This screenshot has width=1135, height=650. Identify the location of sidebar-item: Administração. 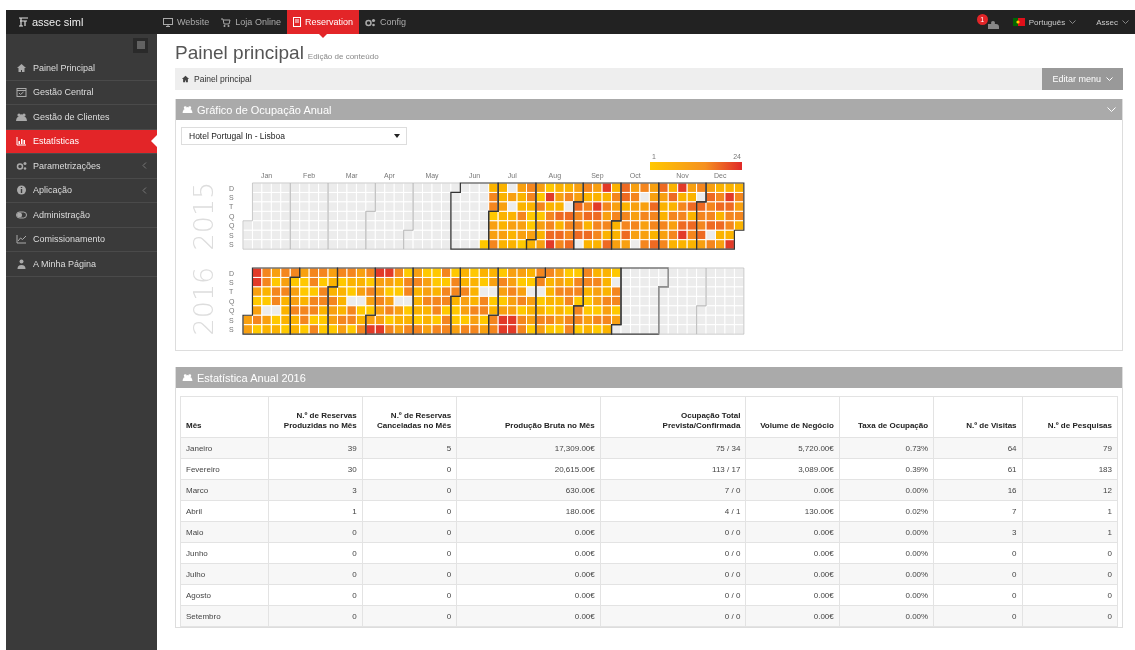
(81, 215).